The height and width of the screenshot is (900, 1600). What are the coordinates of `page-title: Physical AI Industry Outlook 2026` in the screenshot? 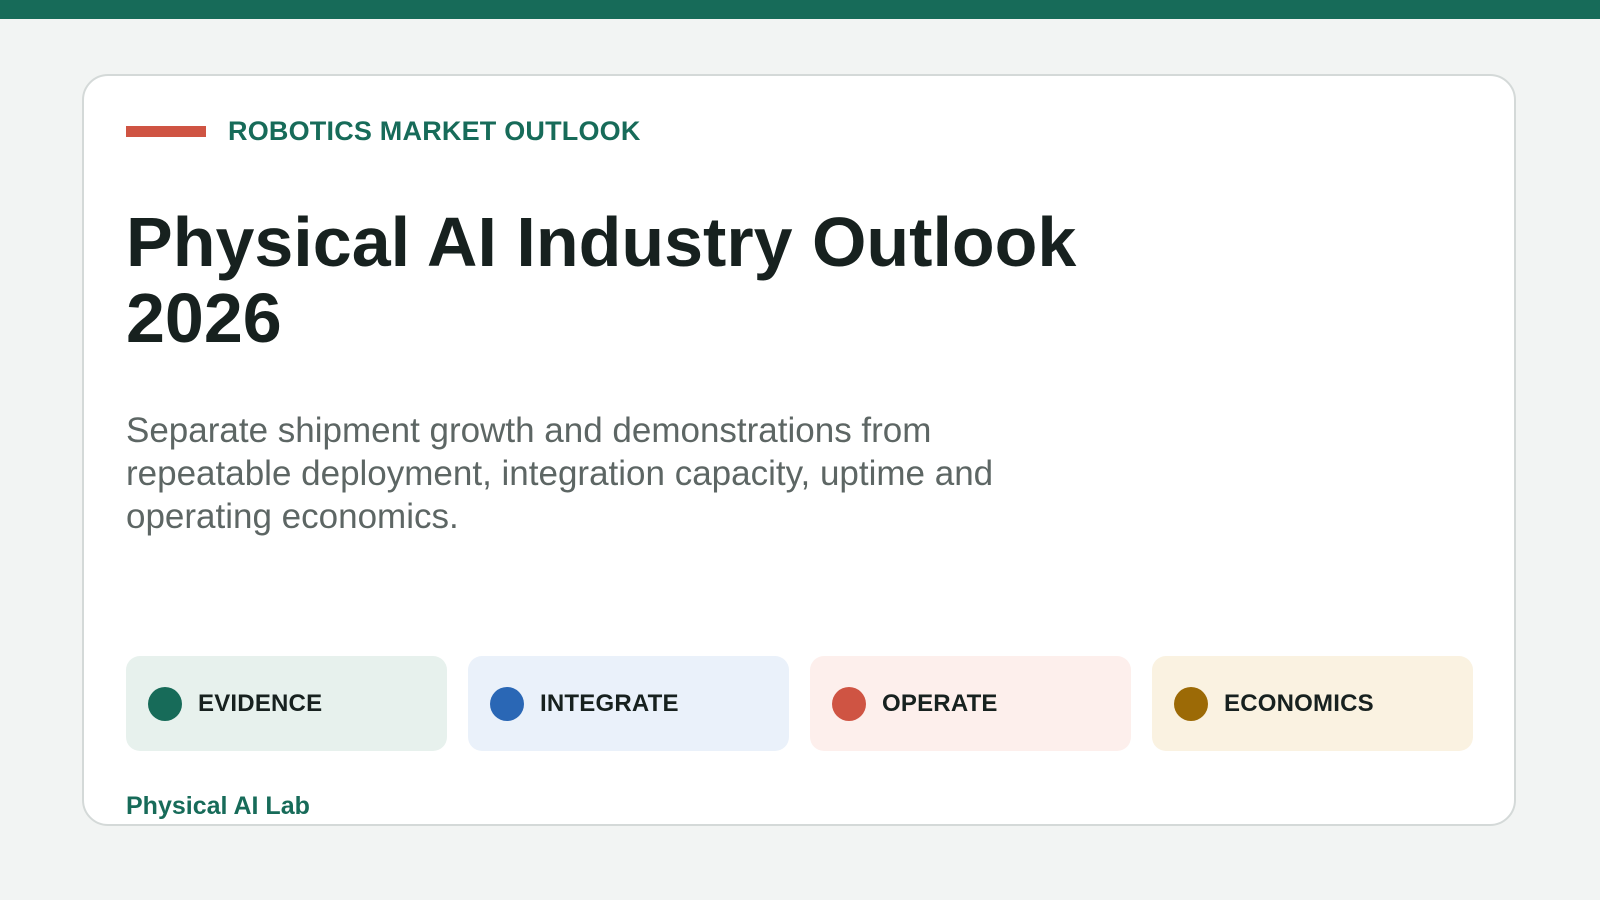 It's located at (601, 280).